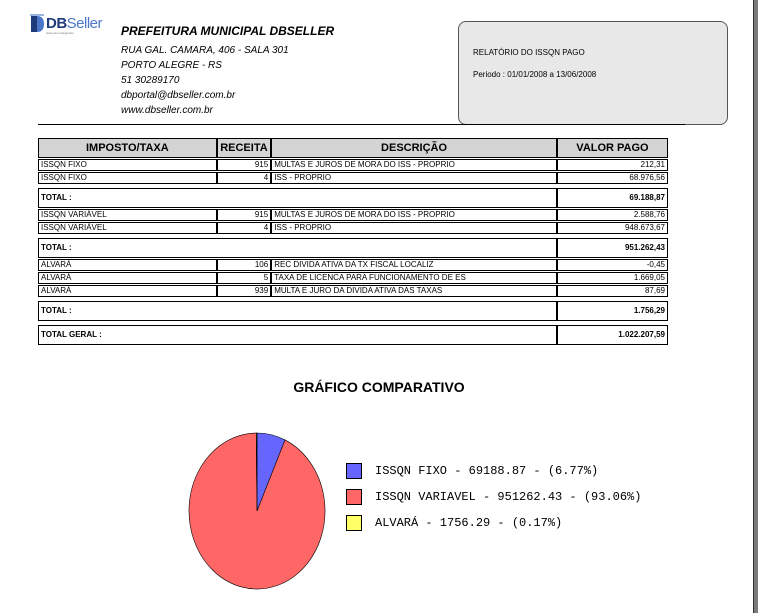 This screenshot has height=613, width=758. I want to click on table-row: ISSQN VARIÁVEL 4 ISS - PROPRIO 948.673,67, so click(353, 228).